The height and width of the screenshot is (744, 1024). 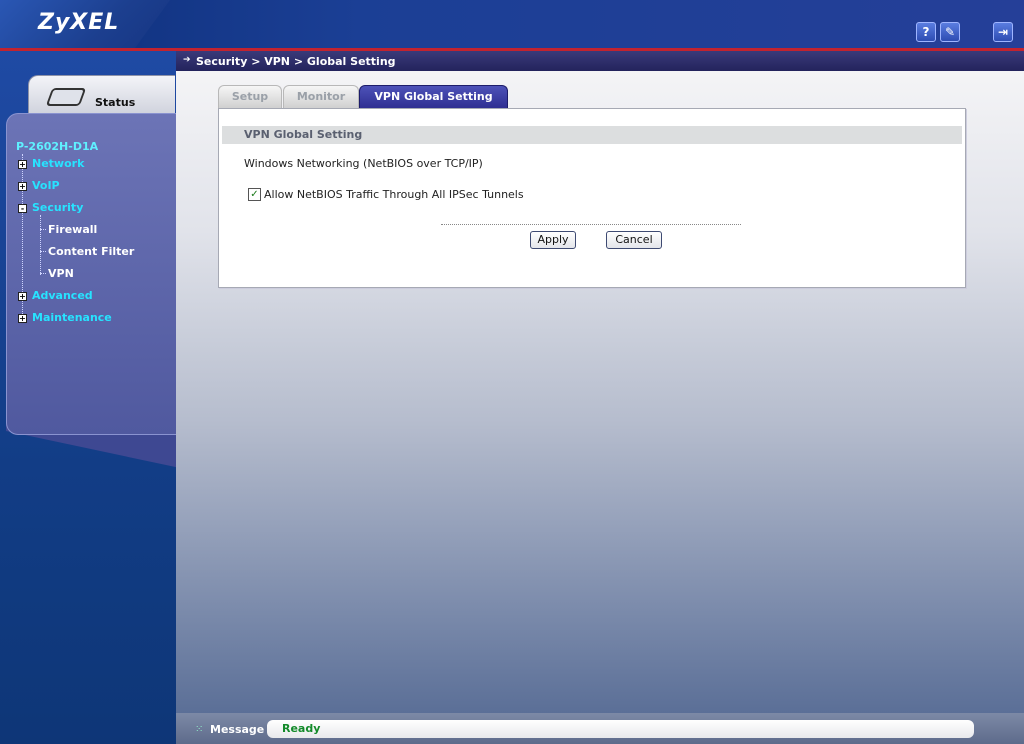 What do you see at coordinates (79, 22) in the screenshot?
I see `zyxel-logo: ZyXEL` at bounding box center [79, 22].